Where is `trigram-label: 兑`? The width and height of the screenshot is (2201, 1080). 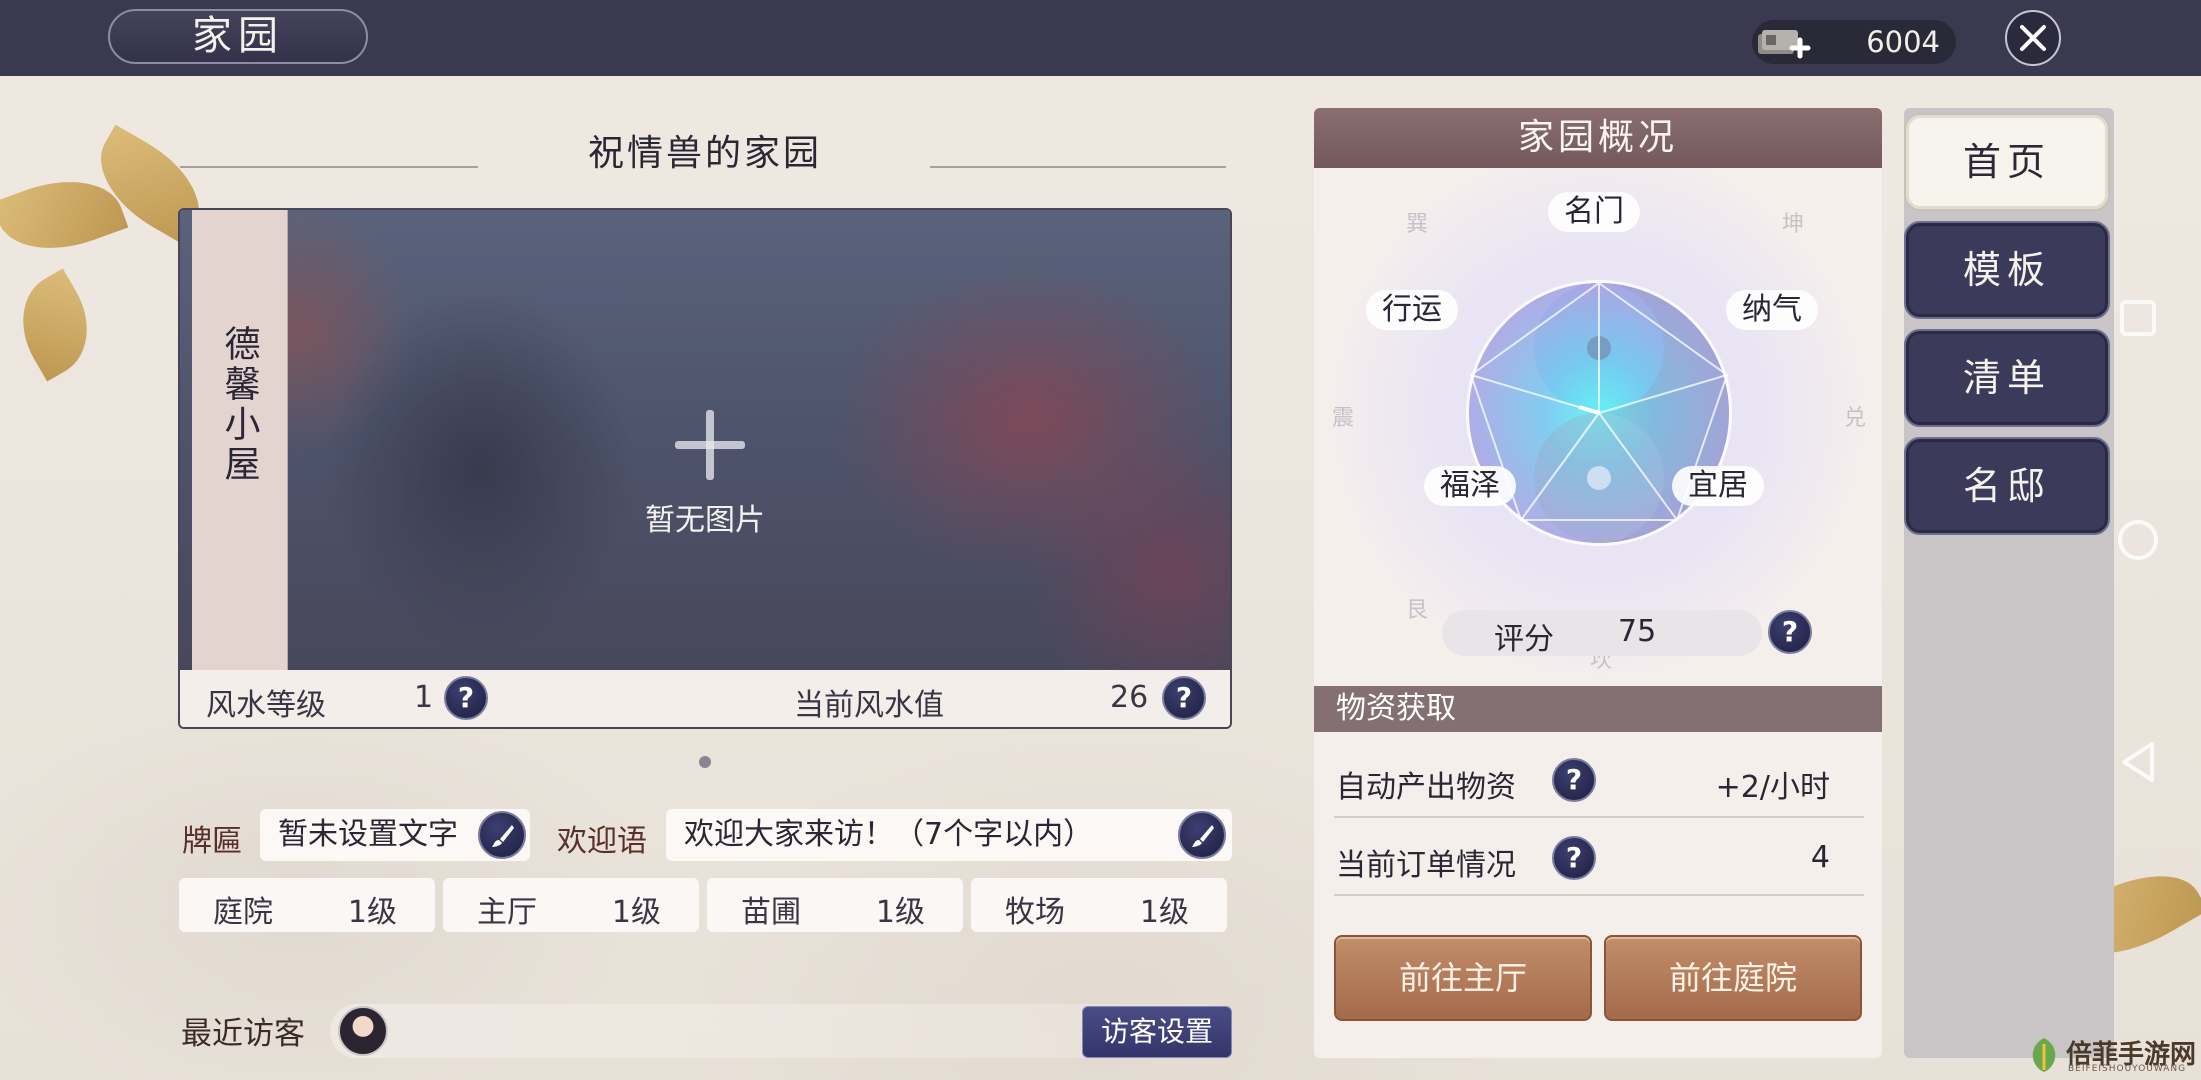
trigram-label: 兑 is located at coordinates (1855, 418).